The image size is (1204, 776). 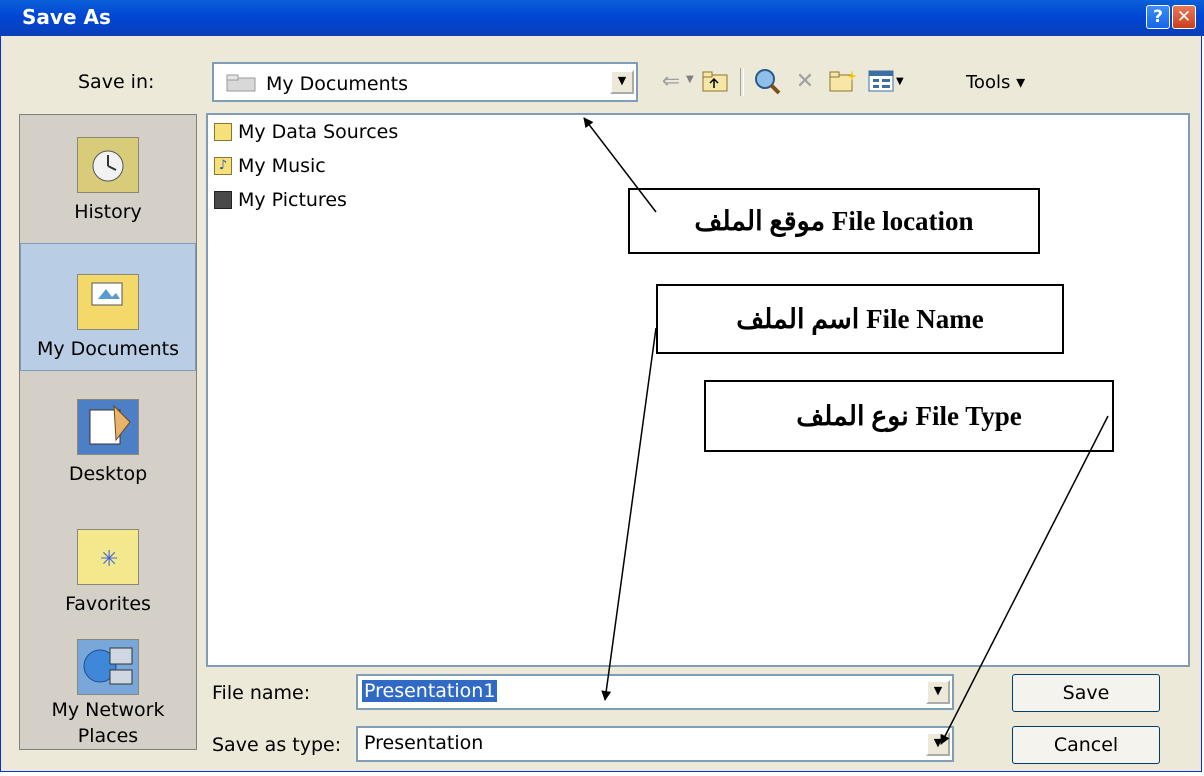 What do you see at coordinates (629, 514) in the screenshot?
I see `arrow-to-file-name` at bounding box center [629, 514].